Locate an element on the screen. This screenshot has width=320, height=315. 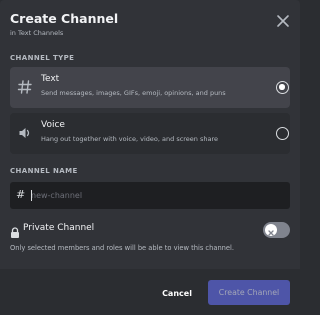
channel-name-field: # is located at coordinates (150, 195).